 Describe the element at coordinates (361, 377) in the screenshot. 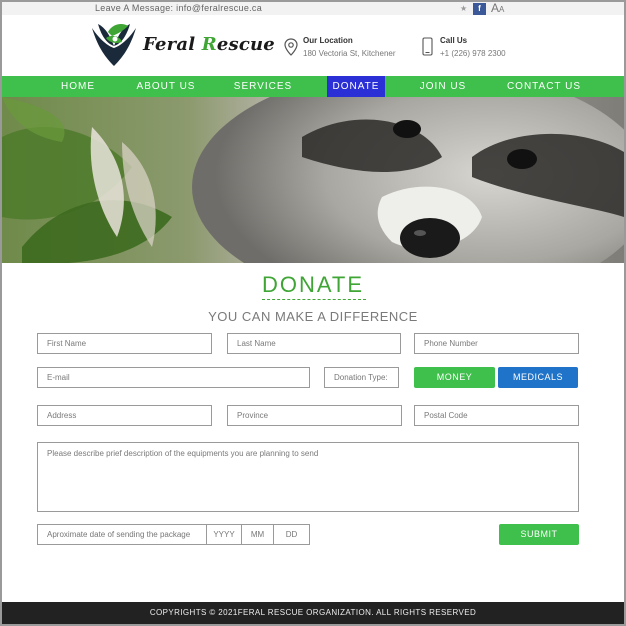

I see `donation-type-label: Donation Type:` at that location.